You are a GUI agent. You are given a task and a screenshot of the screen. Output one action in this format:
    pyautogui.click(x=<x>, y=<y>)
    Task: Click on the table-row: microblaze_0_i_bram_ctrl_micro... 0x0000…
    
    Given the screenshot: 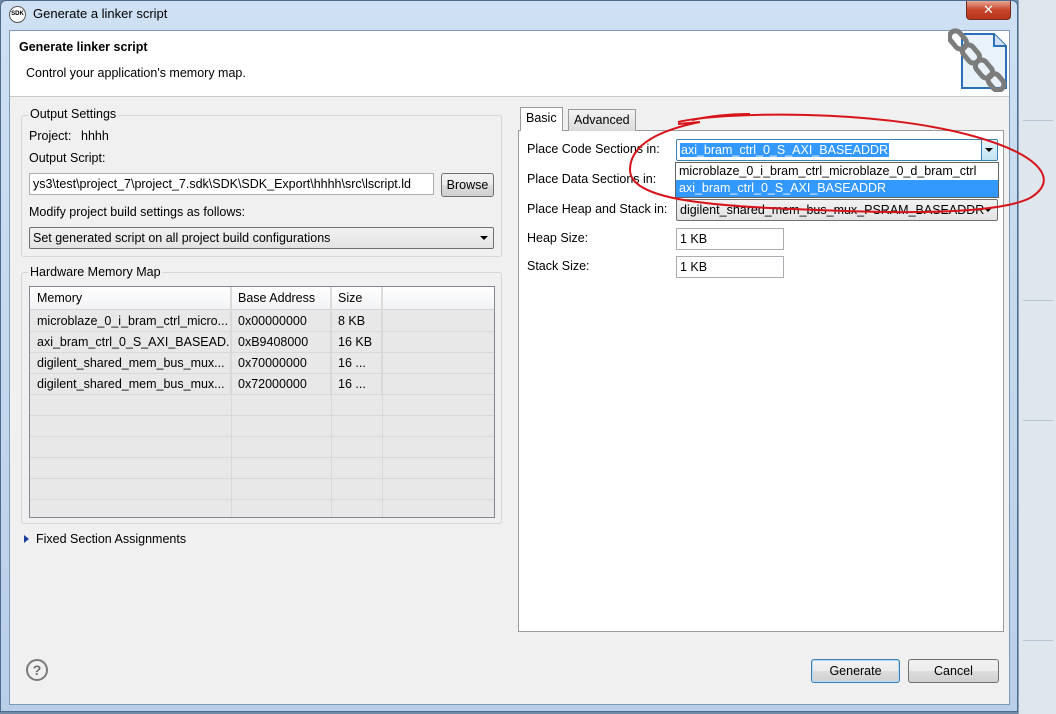 What is the action you would take?
    pyautogui.click(x=262, y=321)
    